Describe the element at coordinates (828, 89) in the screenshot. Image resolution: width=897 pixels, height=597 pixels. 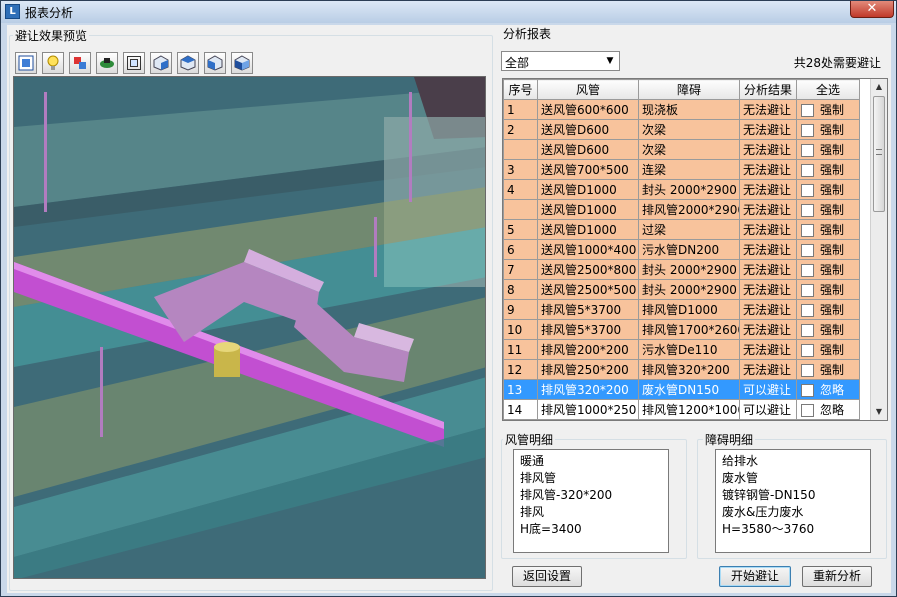
I see `column-header-select-all: 全选` at that location.